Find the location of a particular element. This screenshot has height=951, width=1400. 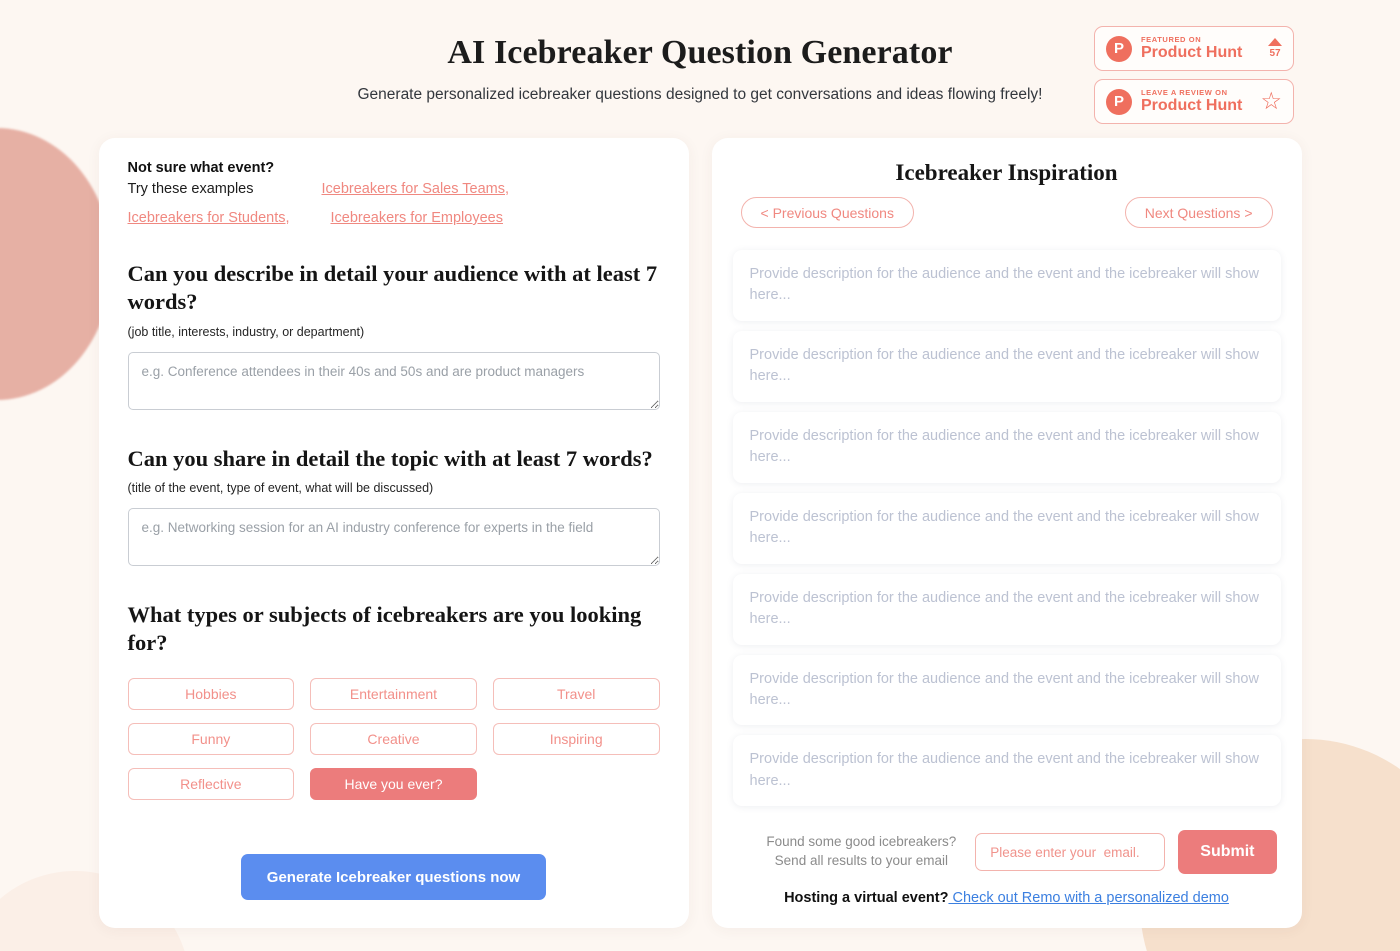

icebreaker-type-chip: Travel is located at coordinates (576, 693).